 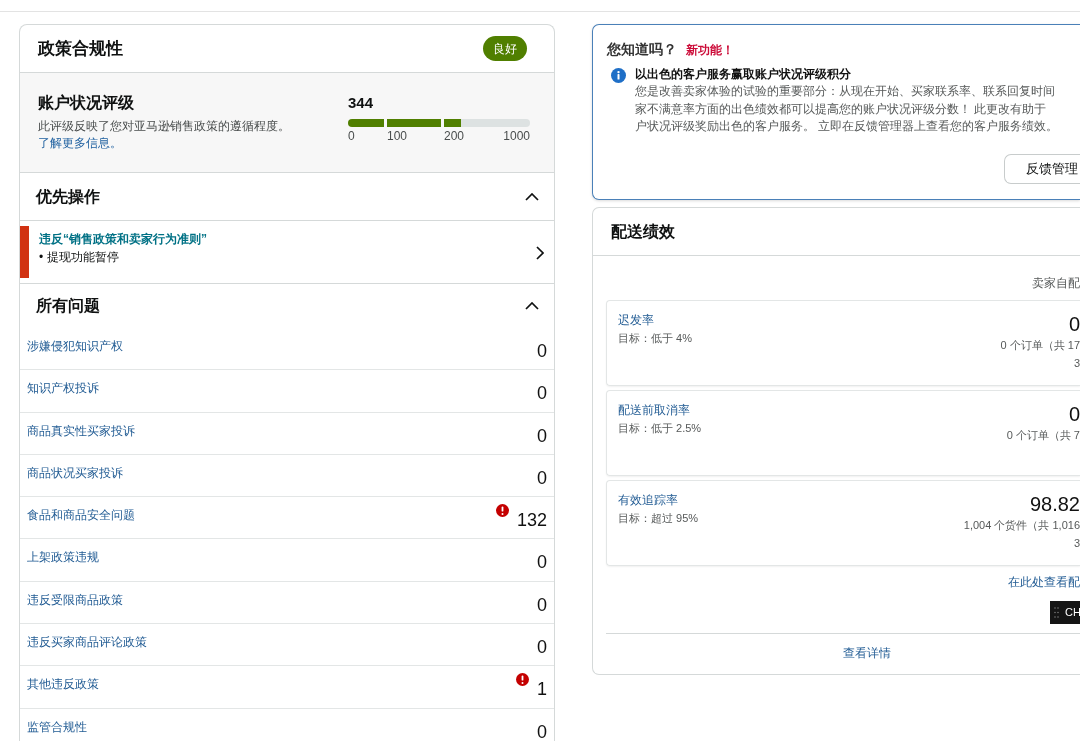 I want to click on issue-link: 食品和商品安全问题, so click(x=81, y=515).